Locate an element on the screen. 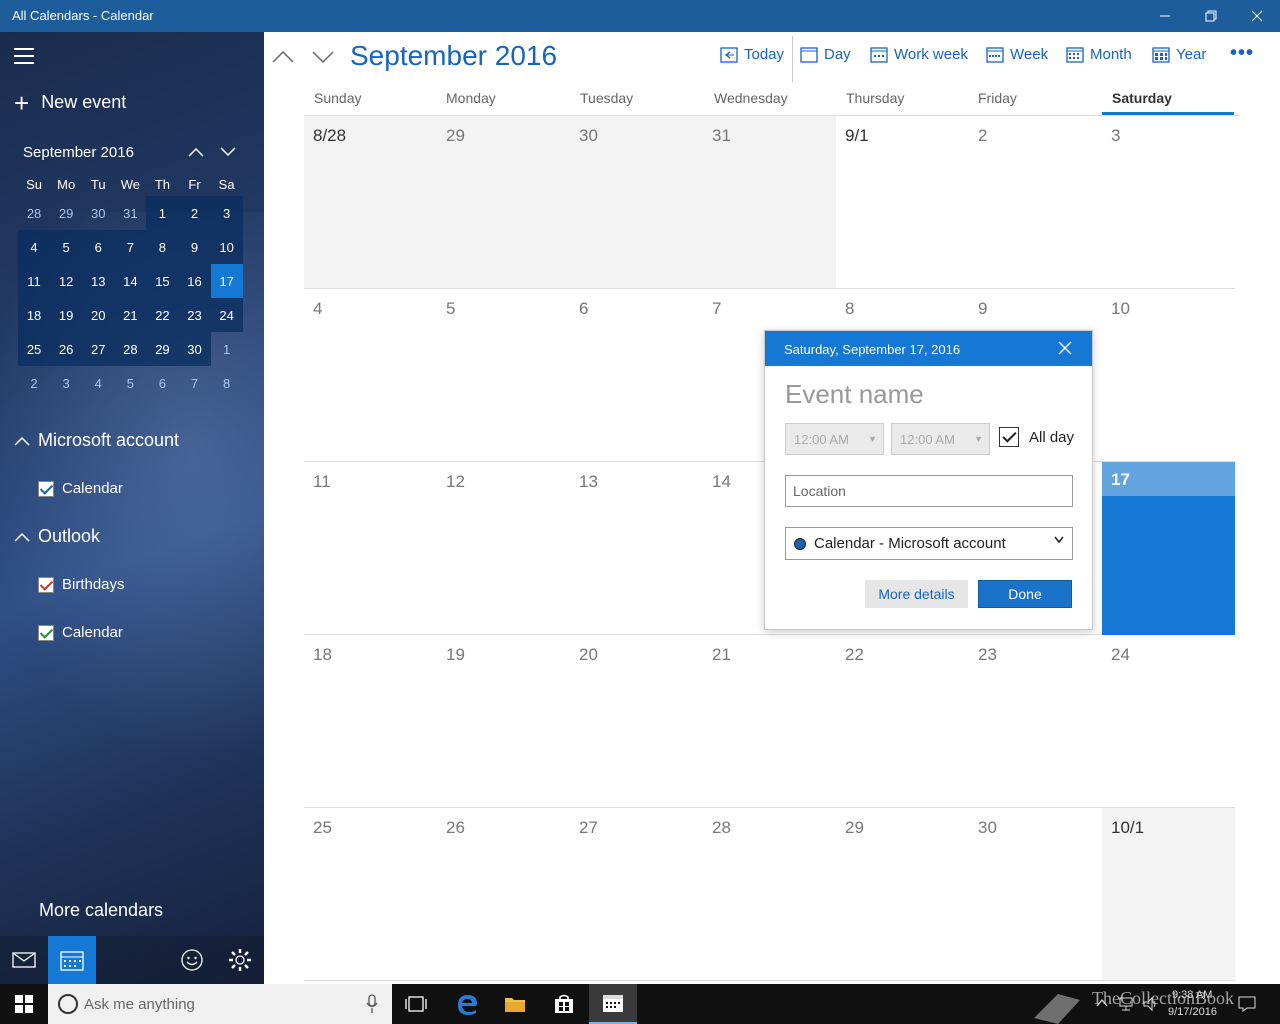  mini-day: 15 is located at coordinates (162, 281).